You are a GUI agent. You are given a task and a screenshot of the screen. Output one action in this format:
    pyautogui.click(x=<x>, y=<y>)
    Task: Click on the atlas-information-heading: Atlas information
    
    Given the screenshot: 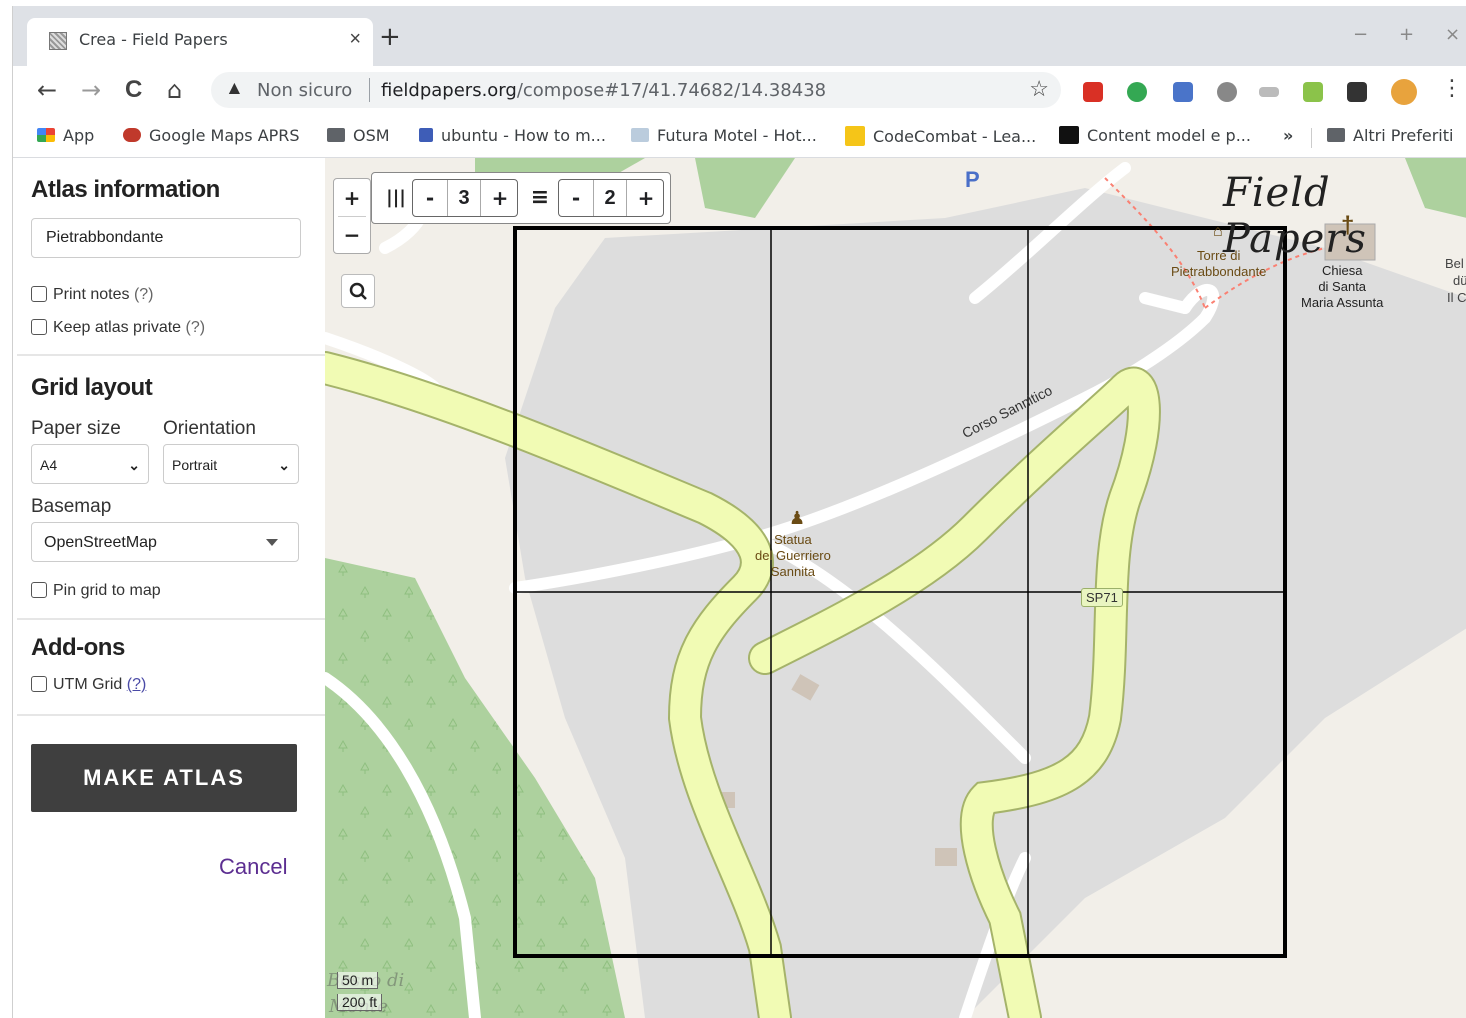 What is the action you would take?
    pyautogui.click(x=125, y=189)
    